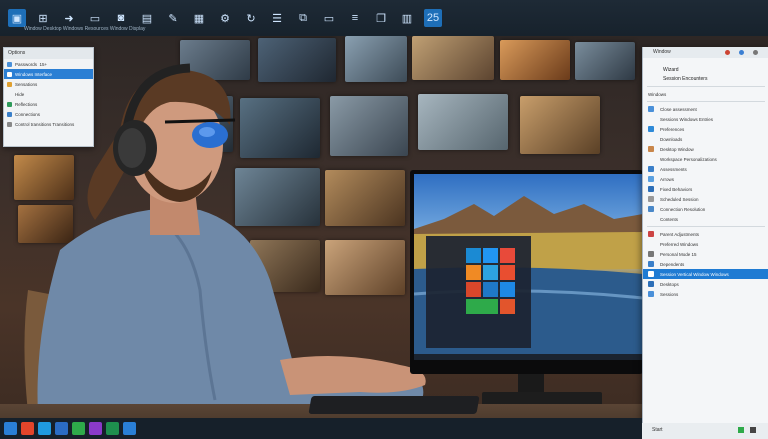 The width and height of the screenshot is (768, 439). I want to click on panel-item: Arrows, so click(705, 179).